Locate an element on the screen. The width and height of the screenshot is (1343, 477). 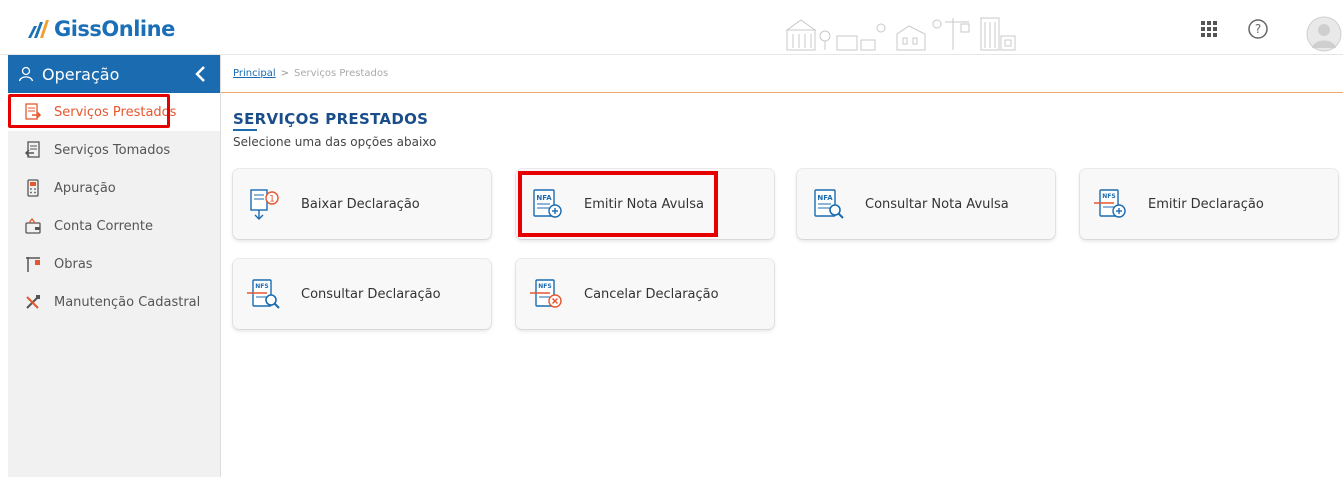
sidebar-item-servicos-tomados: Serviços Tomados is located at coordinates (114, 150).